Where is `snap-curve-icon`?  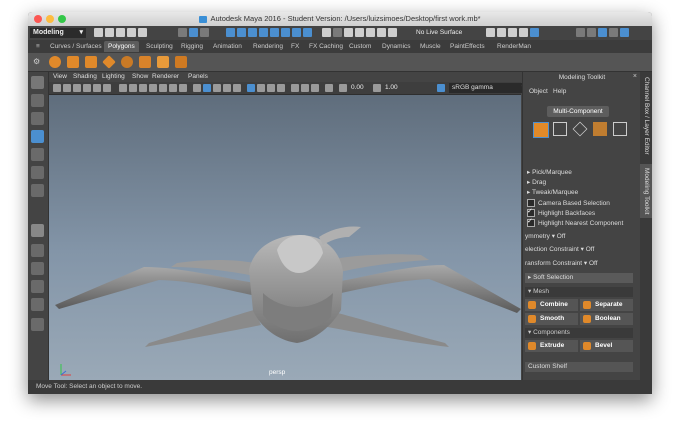 snap-curve-icon is located at coordinates (359, 32).